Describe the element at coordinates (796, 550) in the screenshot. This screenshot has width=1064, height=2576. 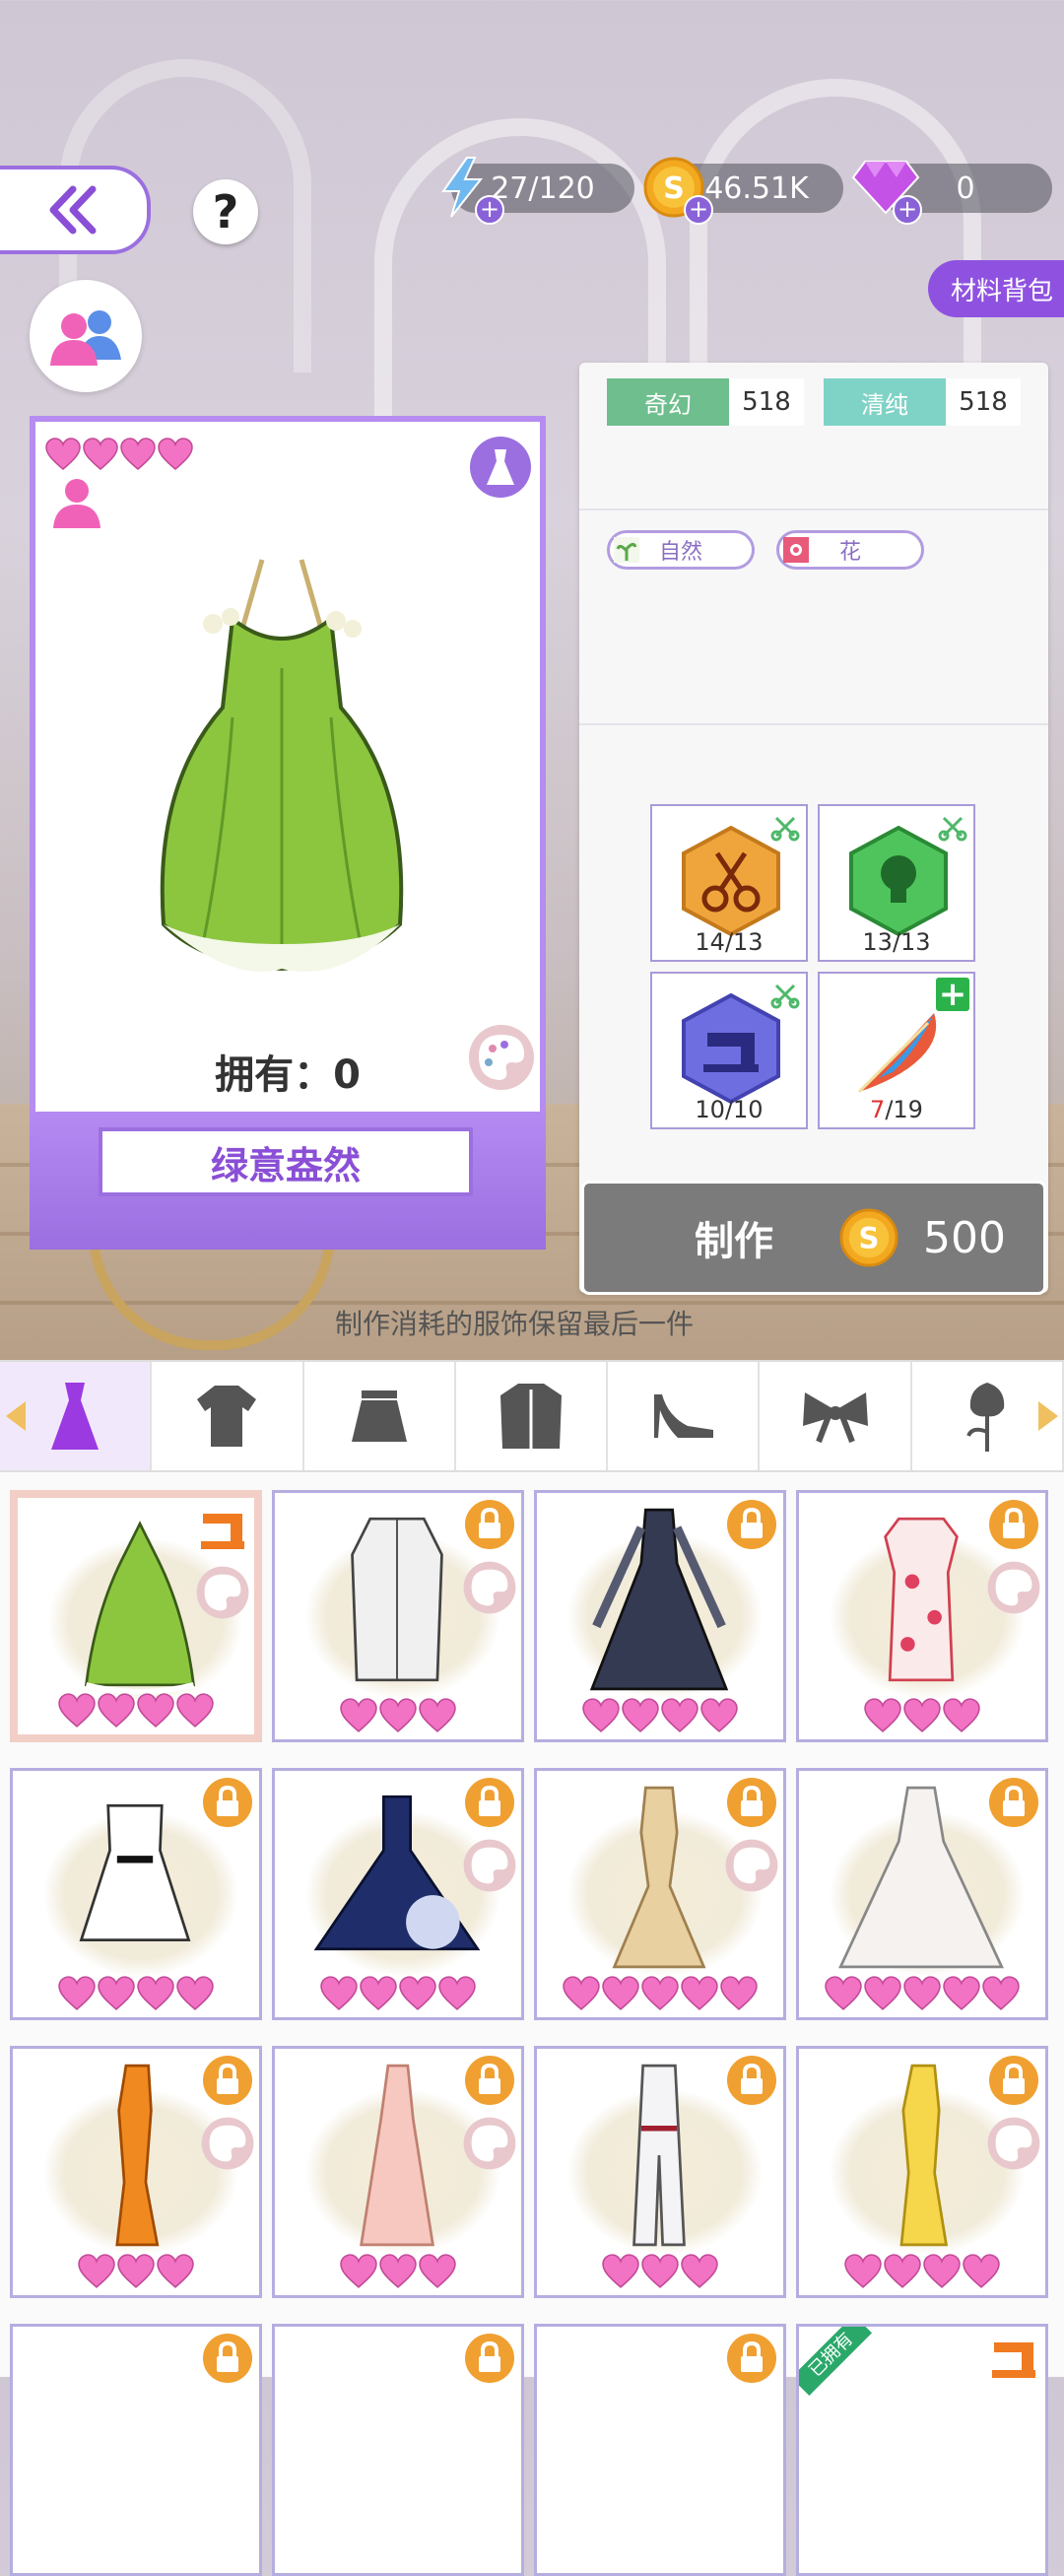
I see `flower-icon` at that location.